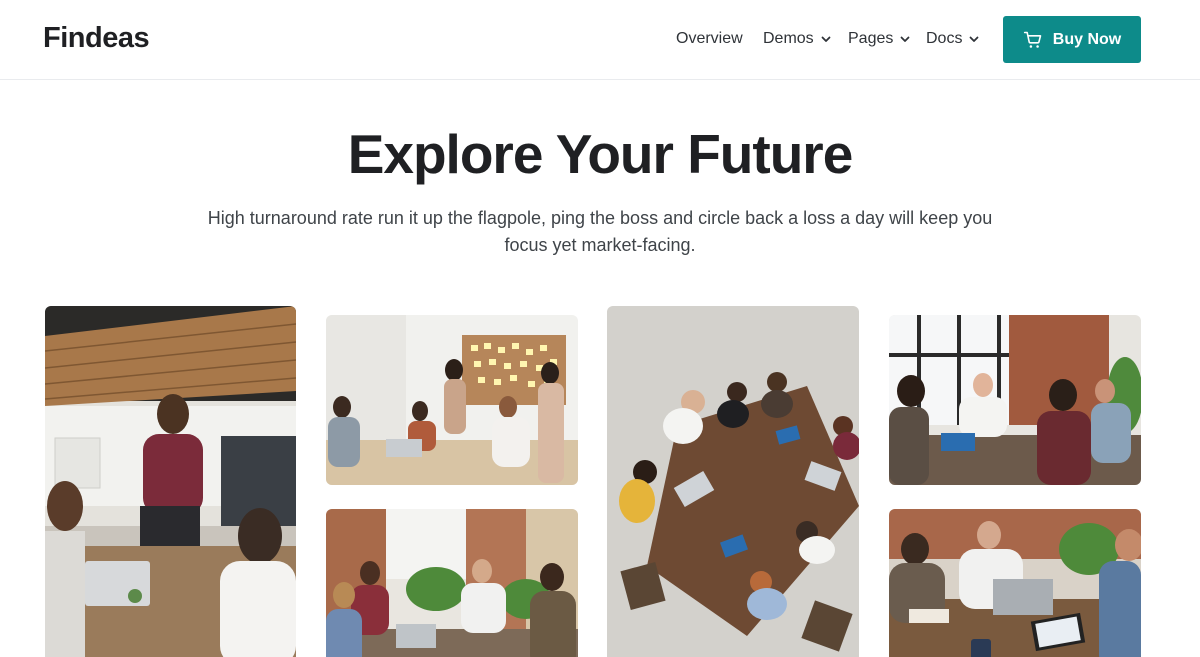 The height and width of the screenshot is (657, 1200). I want to click on nav-pages: Pages, so click(879, 39).